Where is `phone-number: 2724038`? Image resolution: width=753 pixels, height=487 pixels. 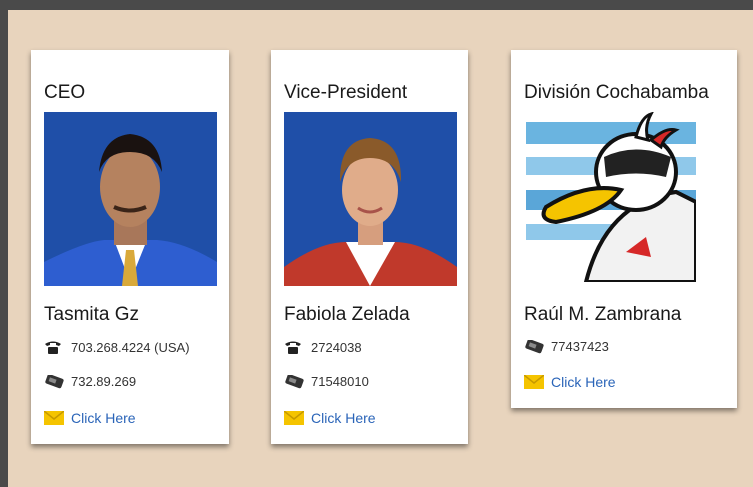
phone-number: 2724038 is located at coordinates (336, 347).